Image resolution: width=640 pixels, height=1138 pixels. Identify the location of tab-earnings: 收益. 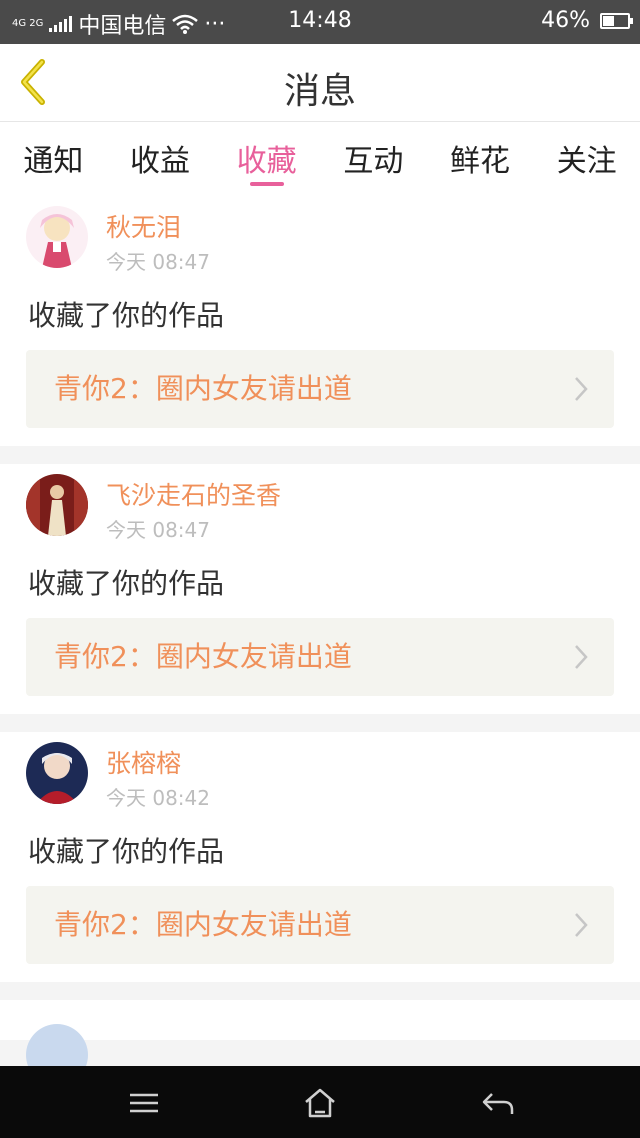
(160, 159).